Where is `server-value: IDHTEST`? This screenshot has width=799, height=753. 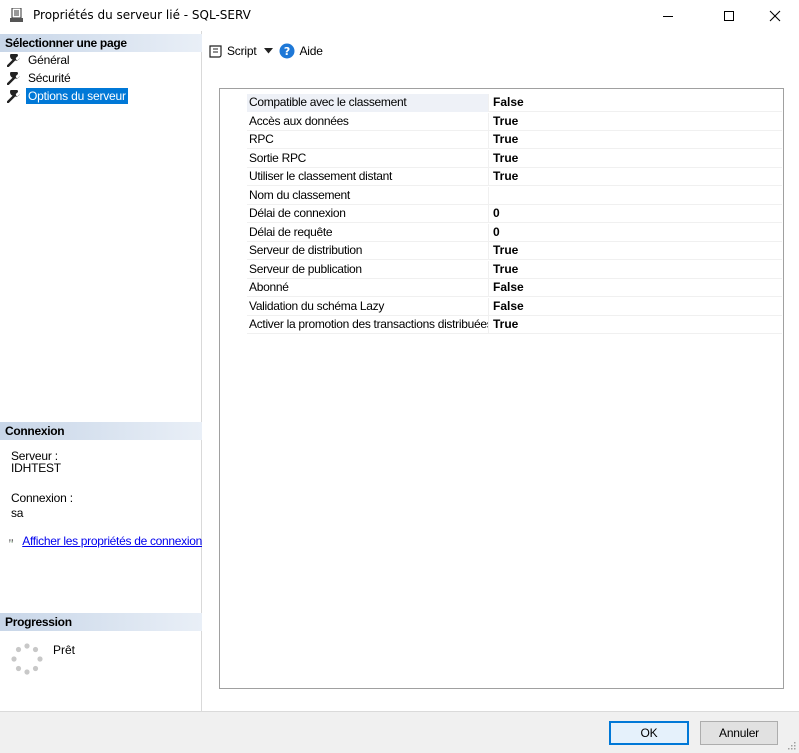
server-value: IDHTEST is located at coordinates (36, 468).